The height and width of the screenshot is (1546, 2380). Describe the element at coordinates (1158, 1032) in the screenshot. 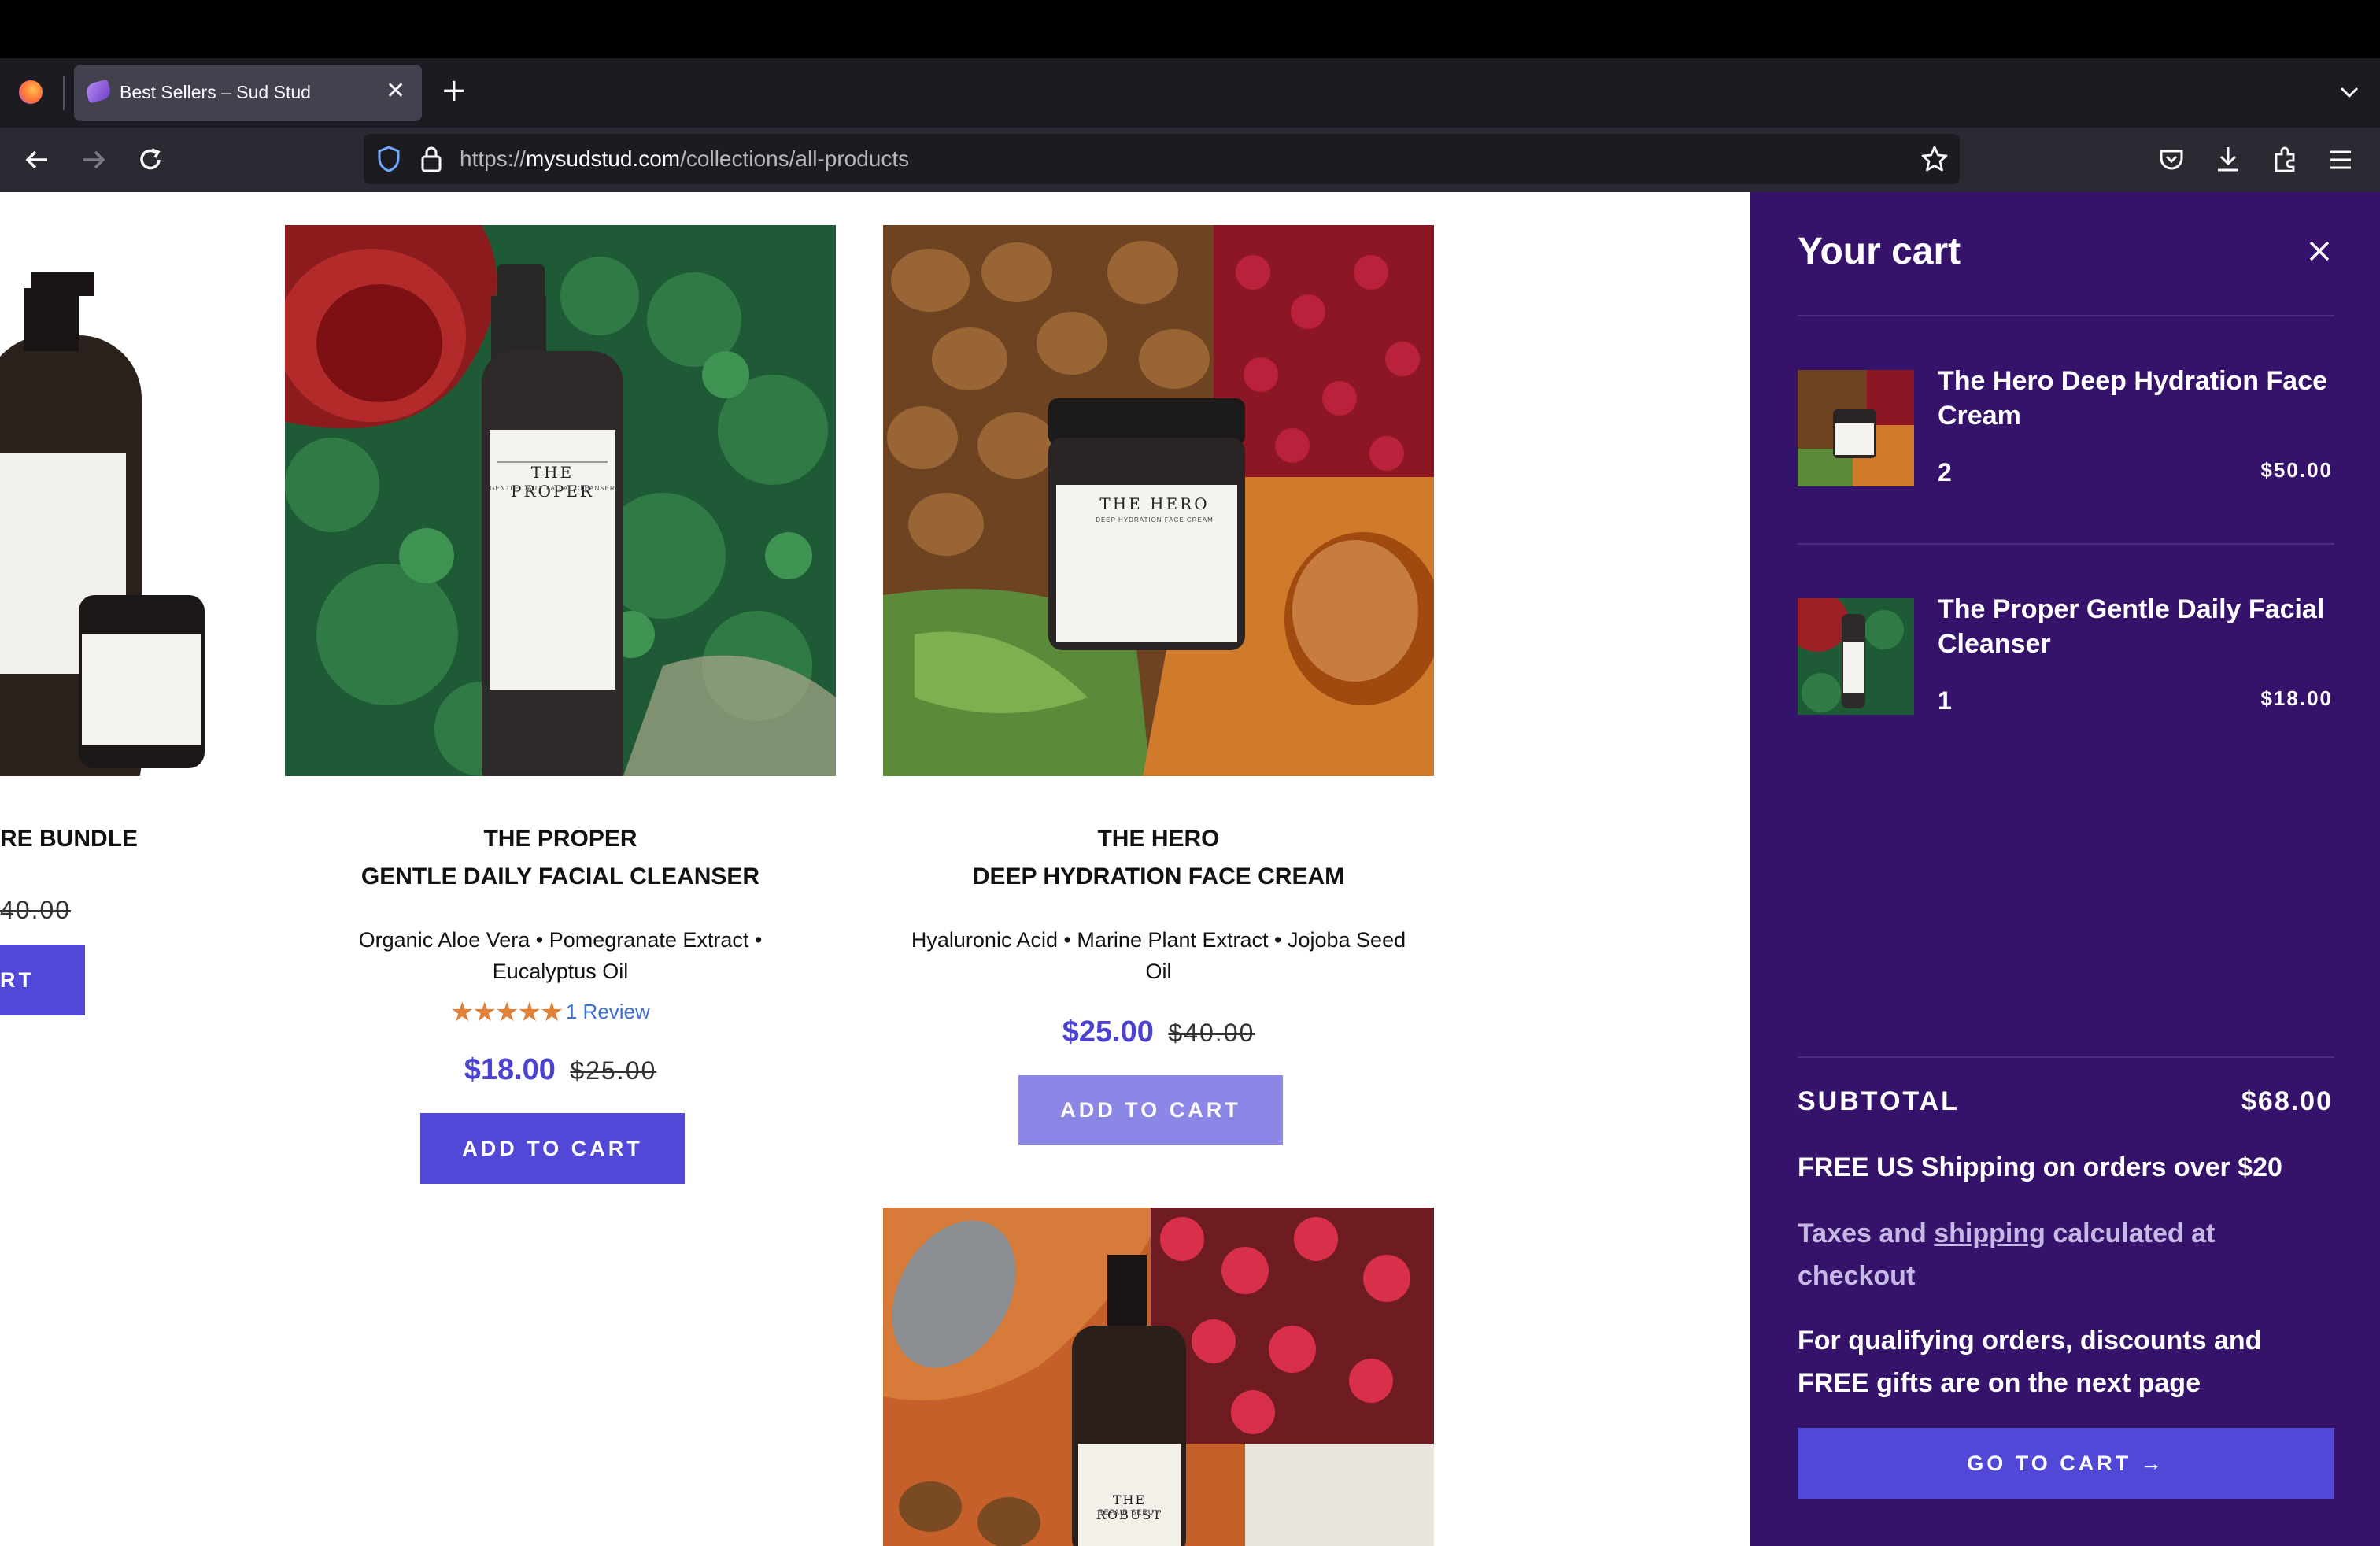

I see `price-row-the-hero: $25.00 $40.00` at that location.